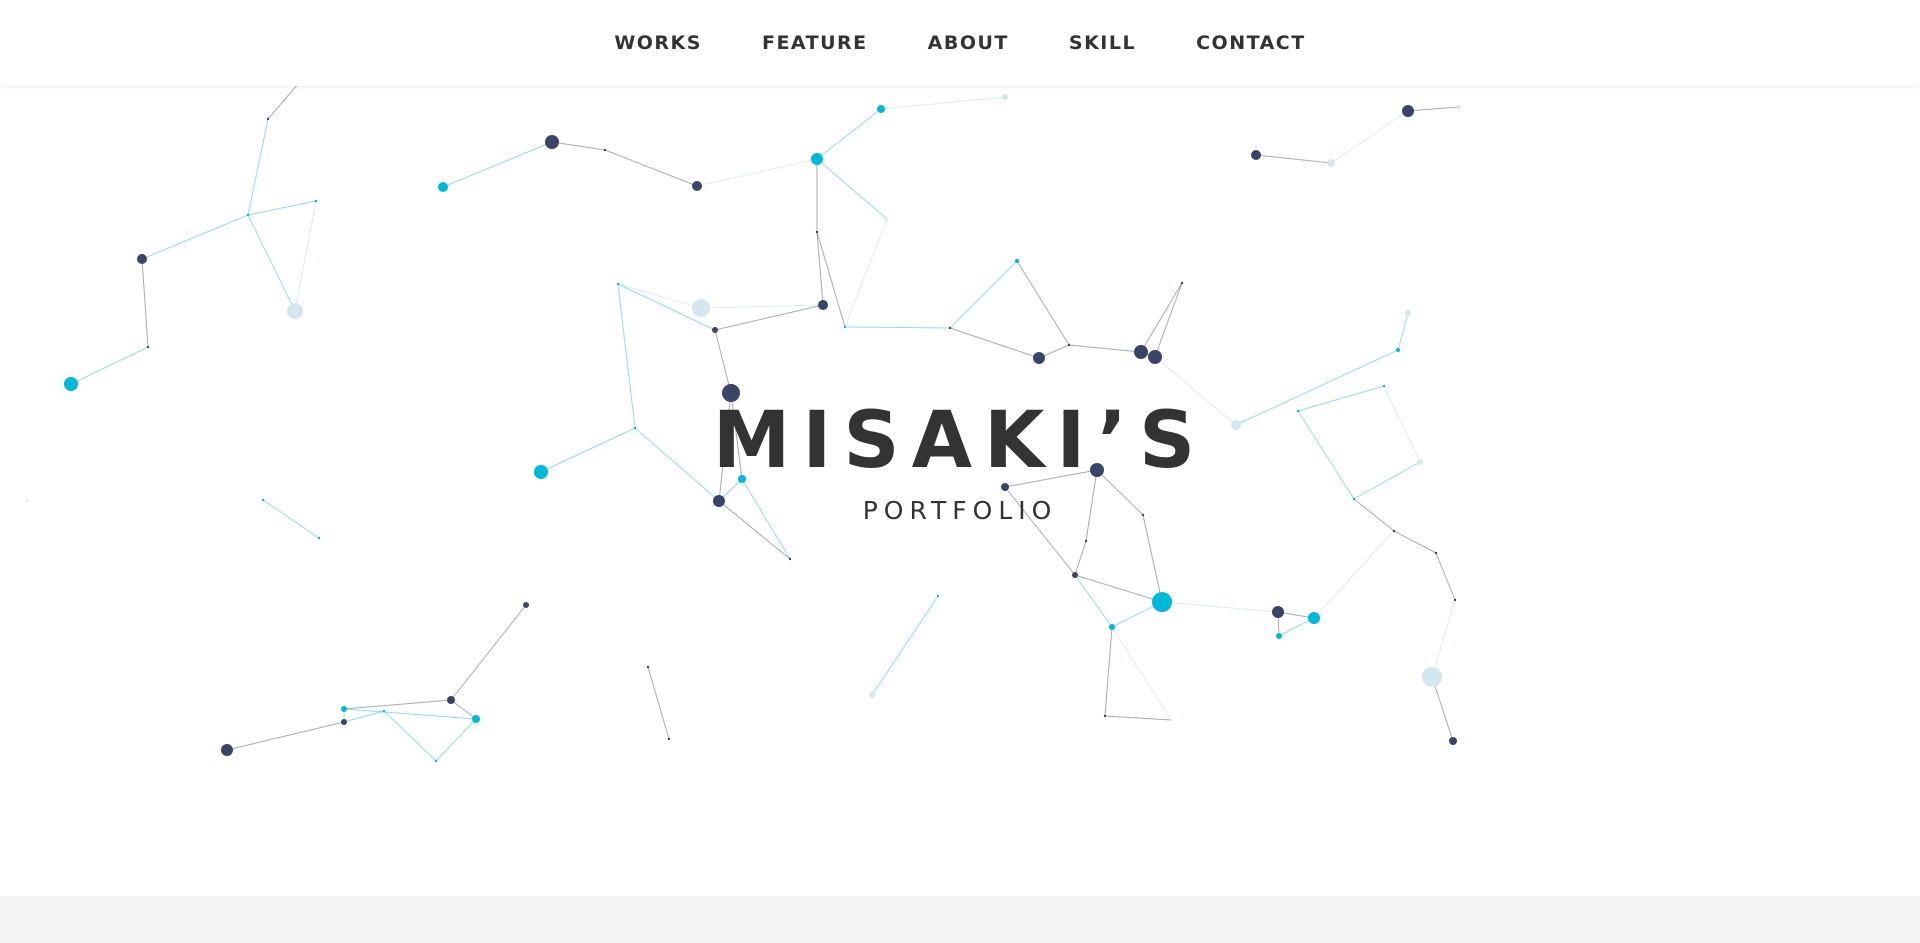 This screenshot has width=1920, height=943. I want to click on nav-link-feature: FEATURE, so click(815, 43).